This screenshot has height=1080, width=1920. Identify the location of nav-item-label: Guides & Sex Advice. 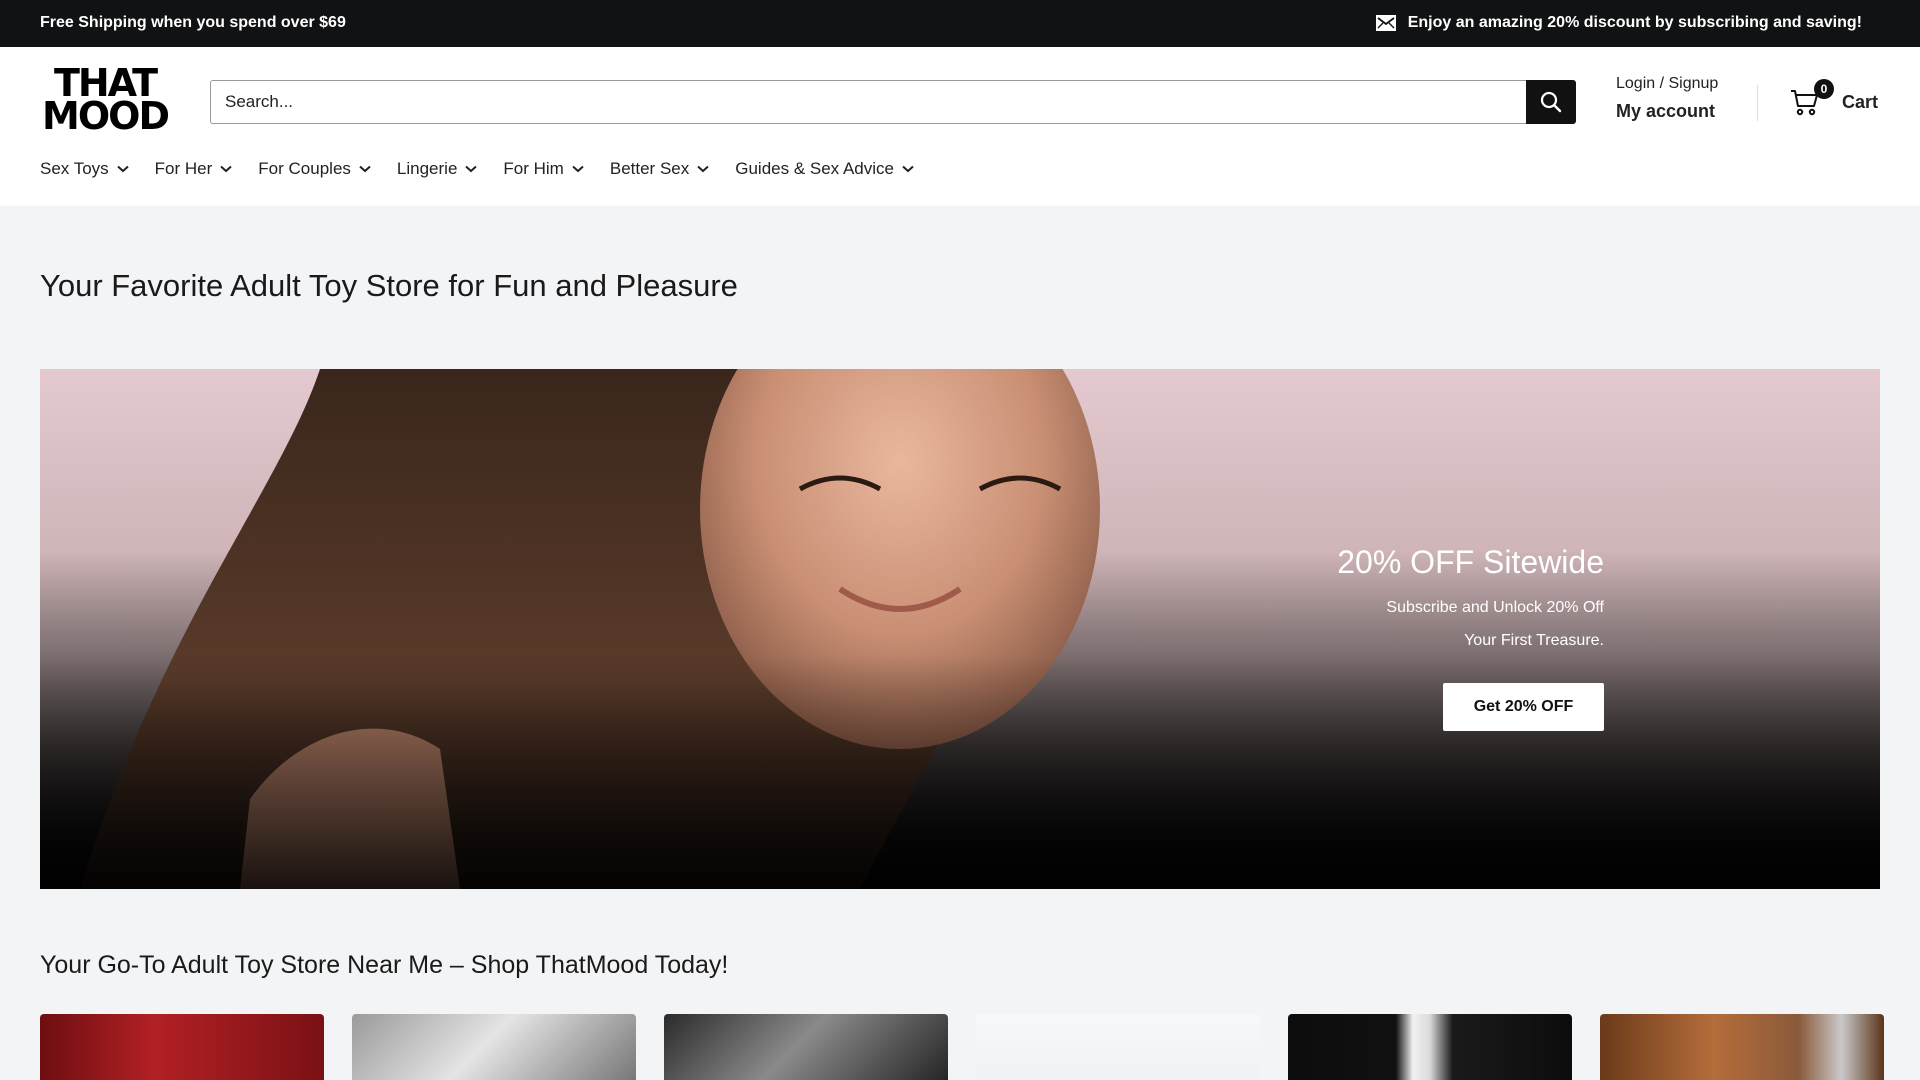
(814, 168).